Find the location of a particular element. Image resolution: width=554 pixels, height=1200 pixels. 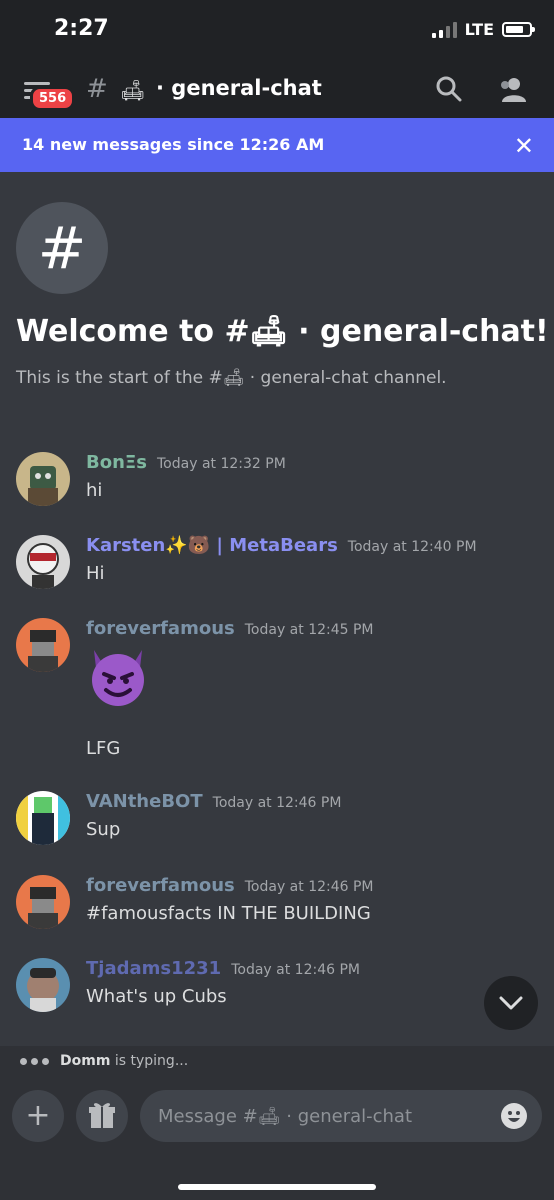

message-timestamp: Today at 12:45 PM is located at coordinates (309, 630).